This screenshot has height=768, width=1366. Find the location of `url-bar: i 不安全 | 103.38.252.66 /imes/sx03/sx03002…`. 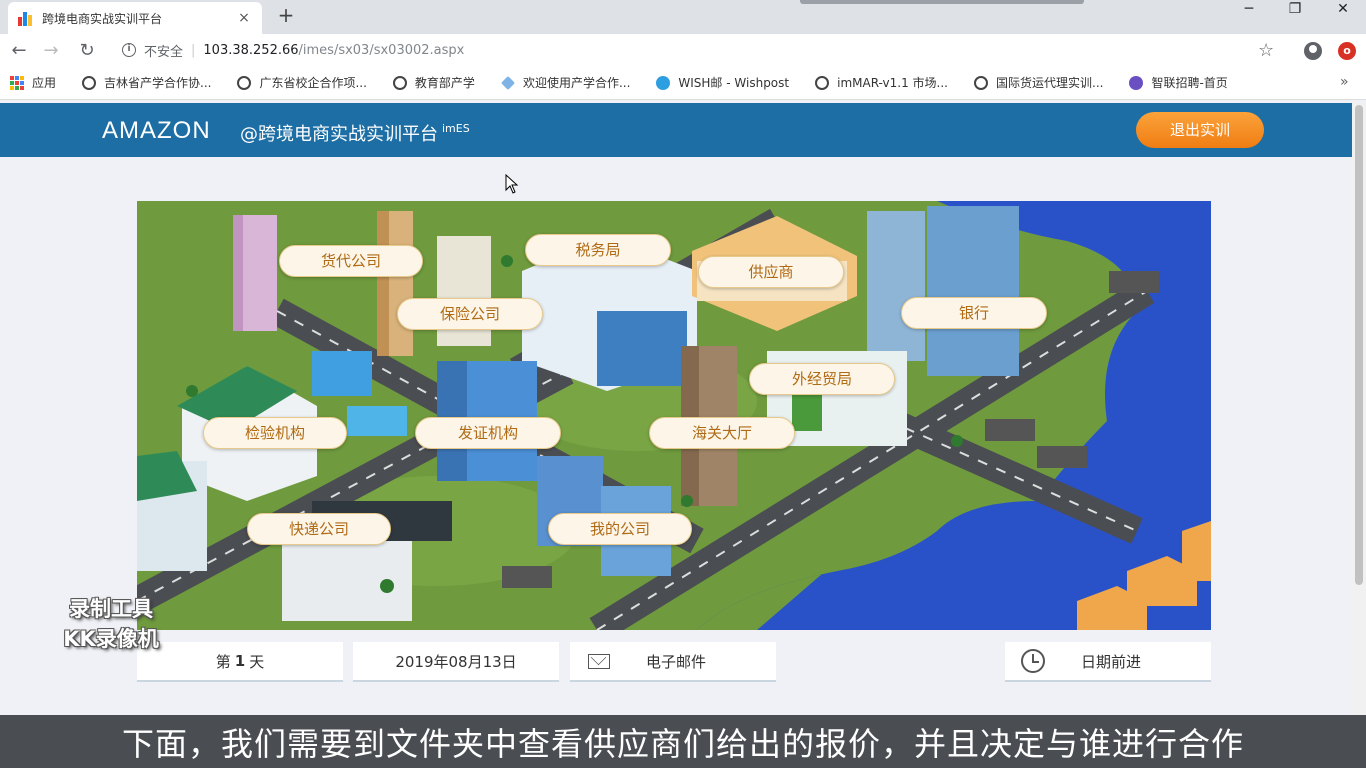

url-bar: i 不安全 | 103.38.252.66 /imes/sx03/sx03002… is located at coordinates (698, 50).